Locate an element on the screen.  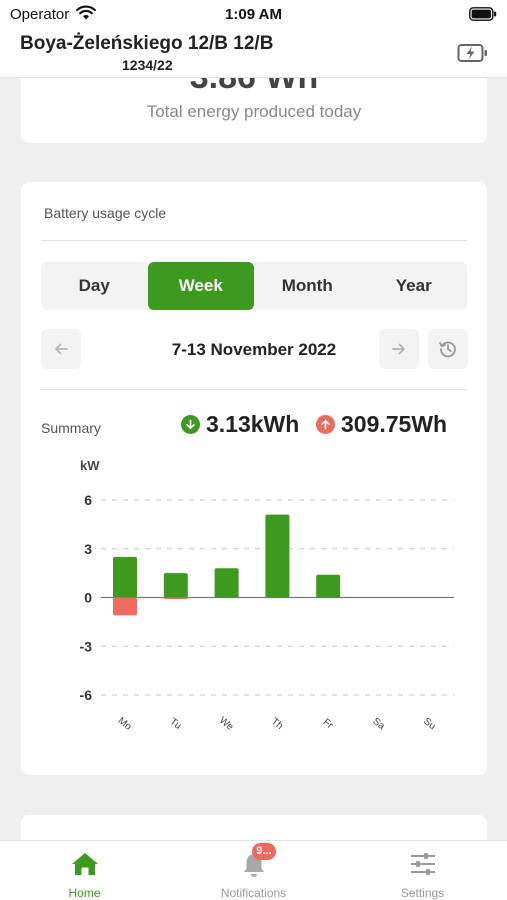
x-tick-label: Mo is located at coordinates (125, 723).